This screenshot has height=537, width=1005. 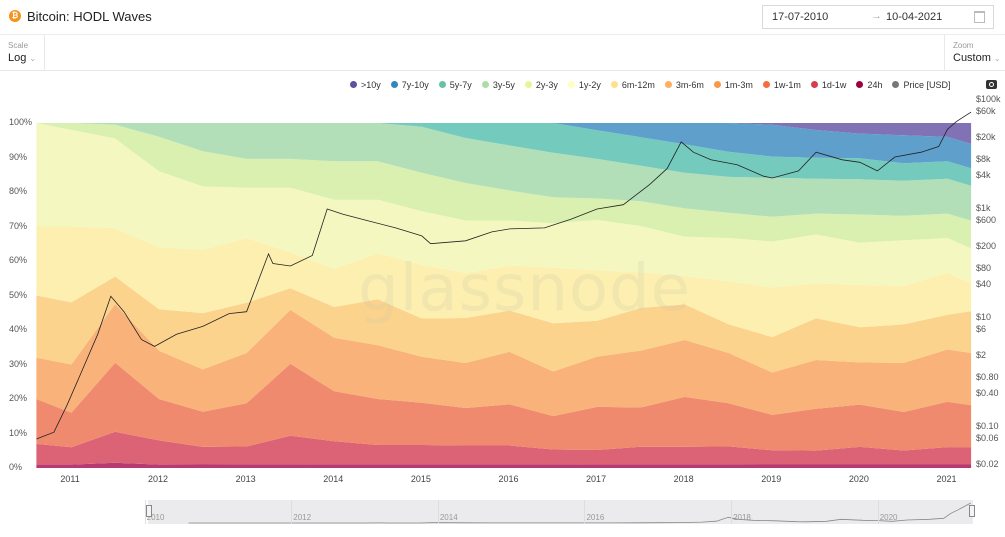 What do you see at coordinates (302, 517) in the screenshot?
I see `navigator-label: 2012` at bounding box center [302, 517].